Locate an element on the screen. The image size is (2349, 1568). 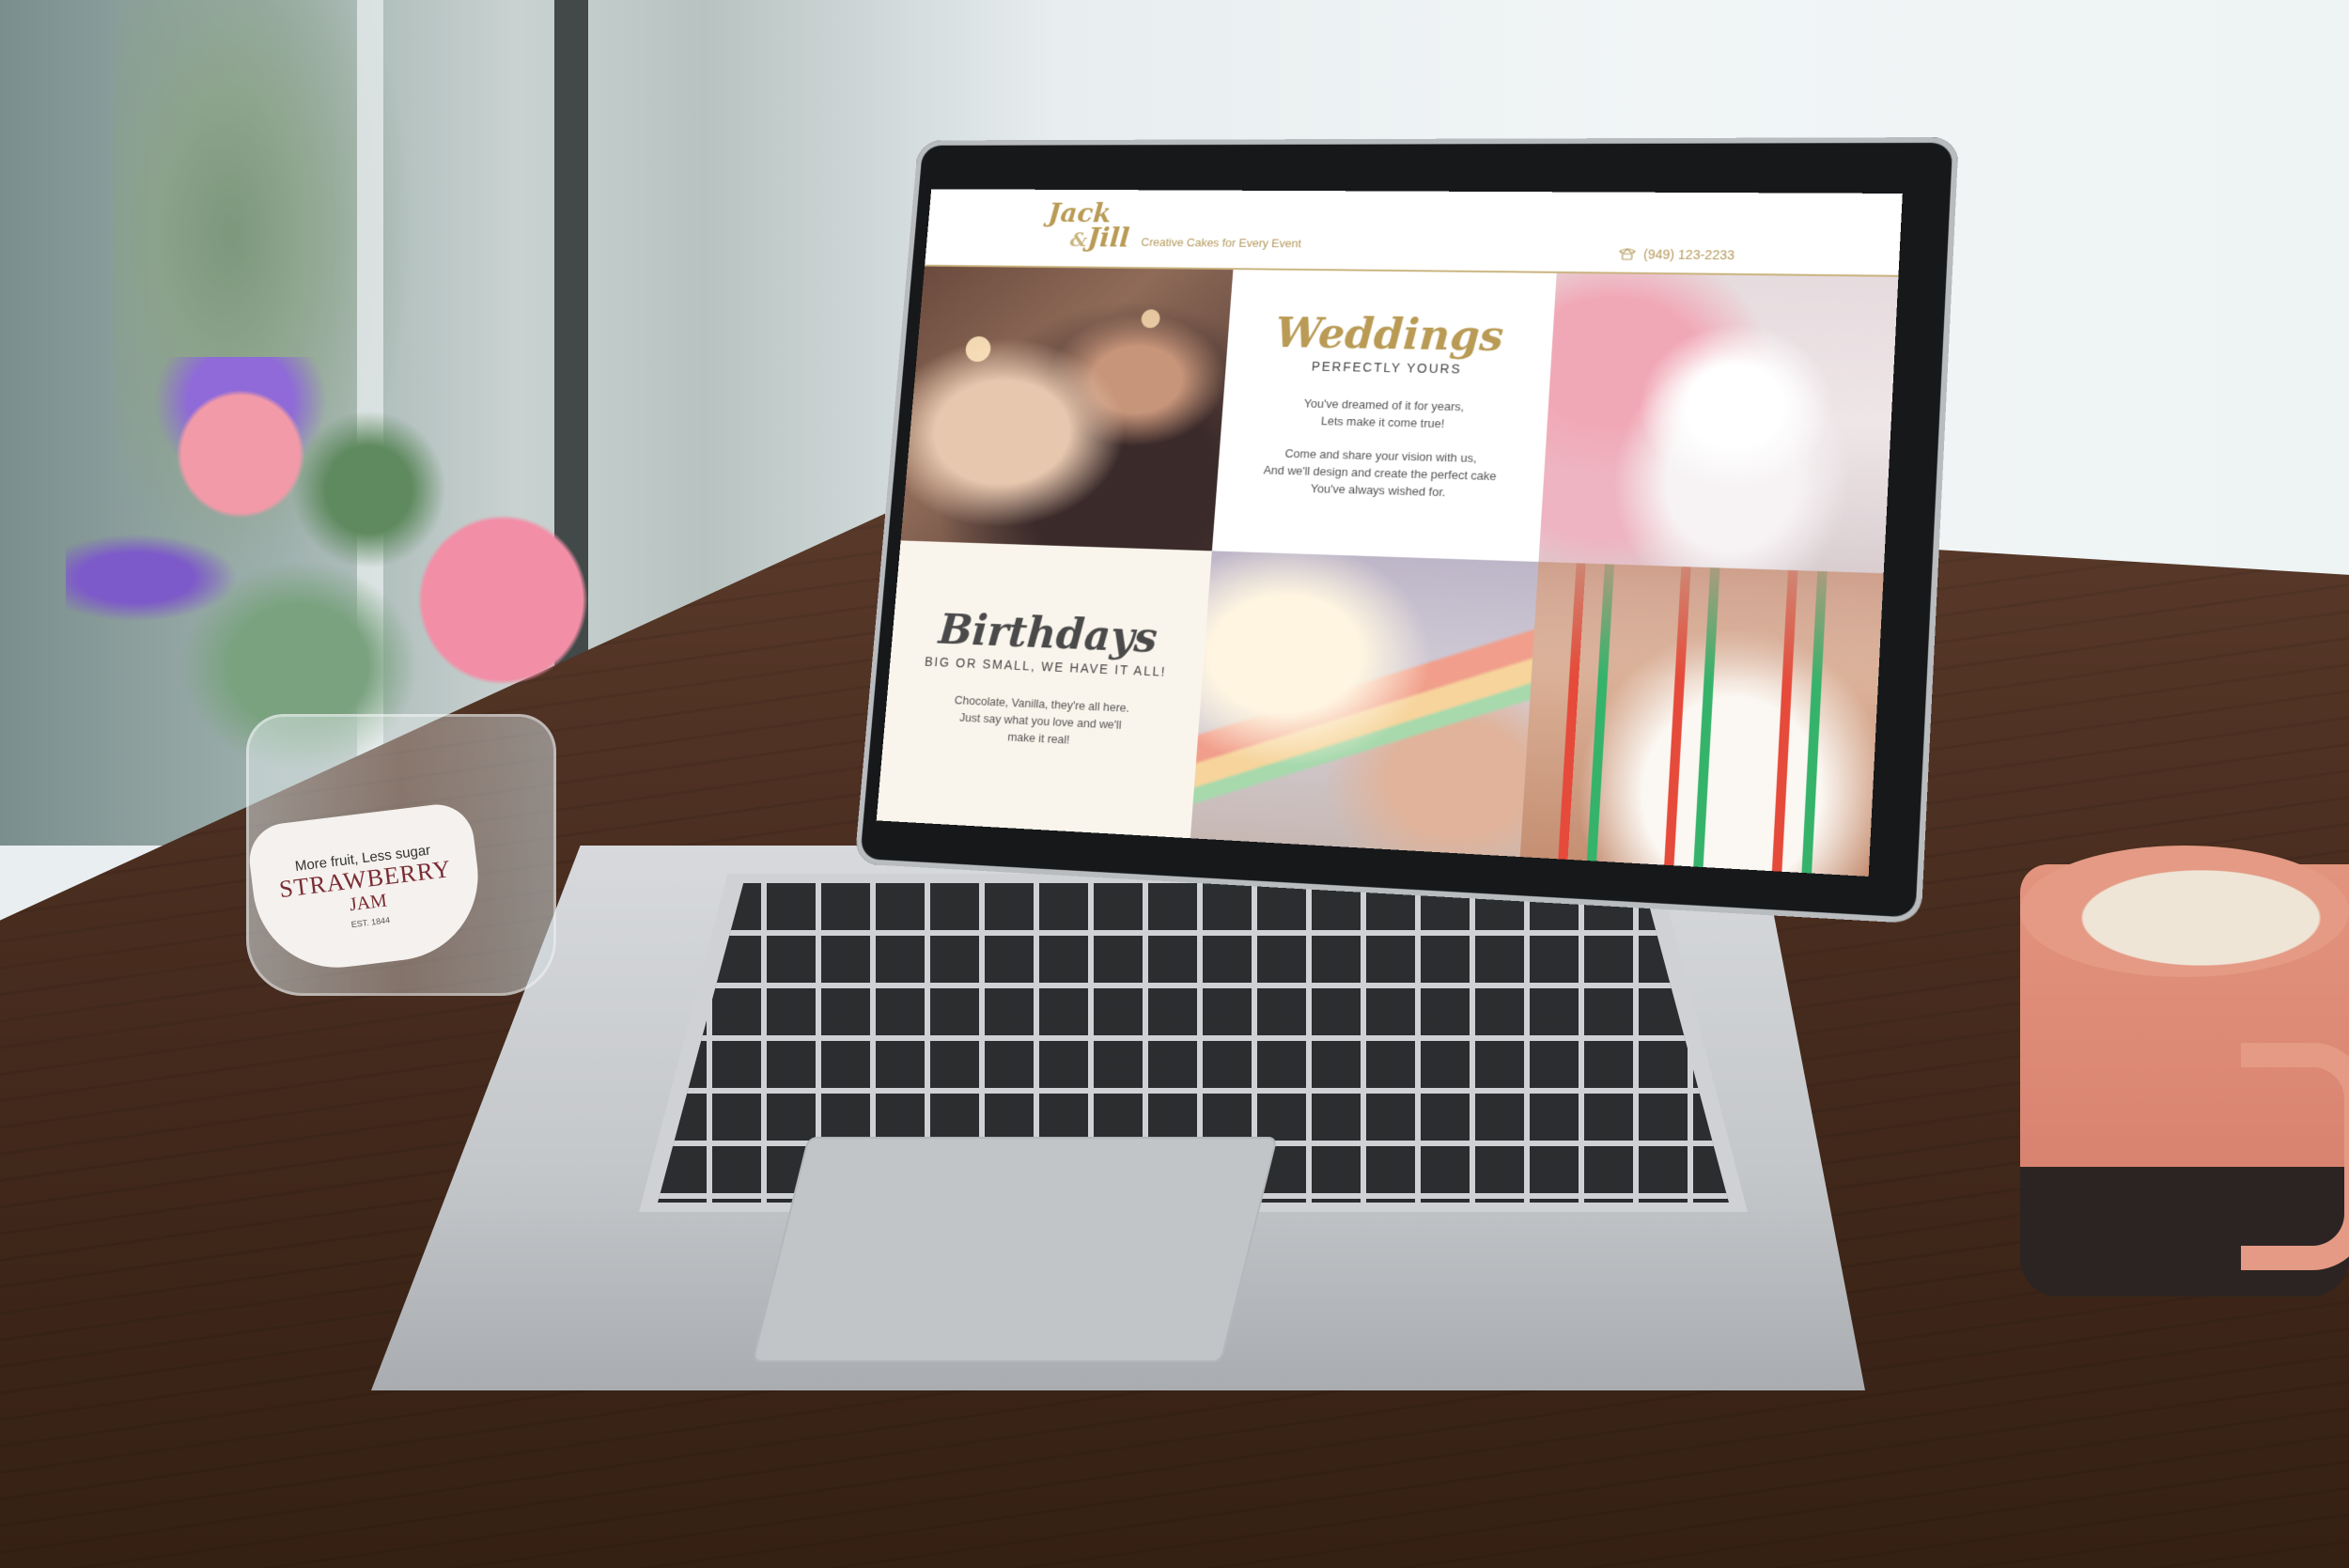
logo-jill: Jill is located at coordinates (1108, 239).